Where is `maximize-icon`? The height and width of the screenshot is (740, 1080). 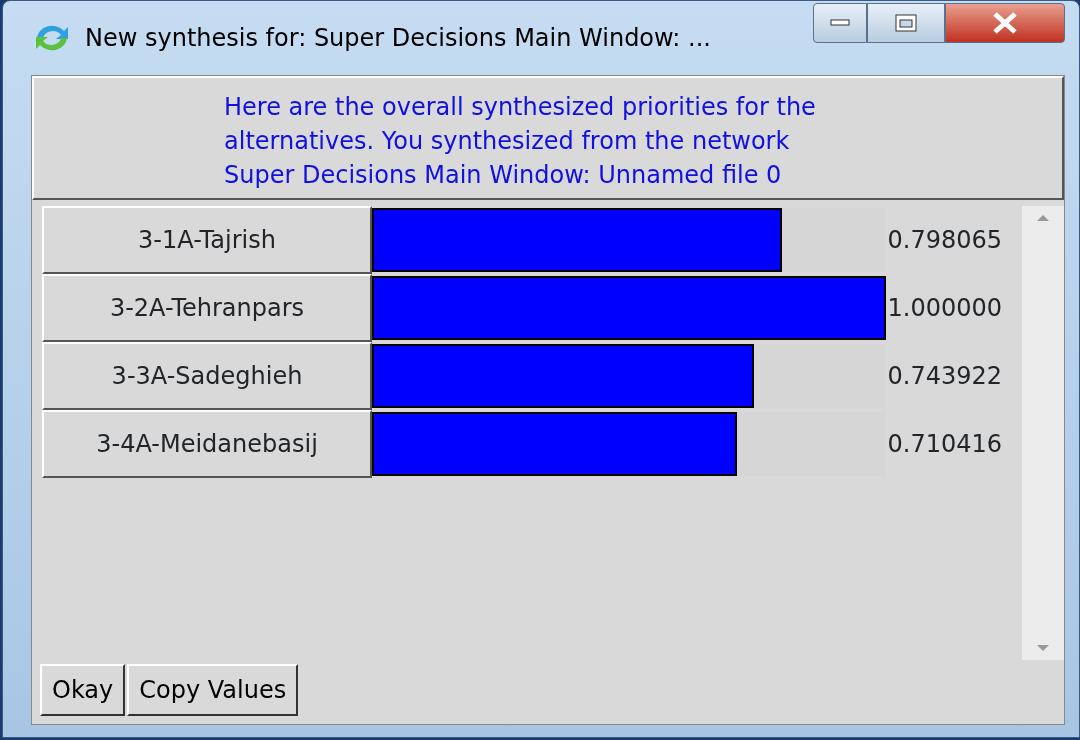
maximize-icon is located at coordinates (906, 23).